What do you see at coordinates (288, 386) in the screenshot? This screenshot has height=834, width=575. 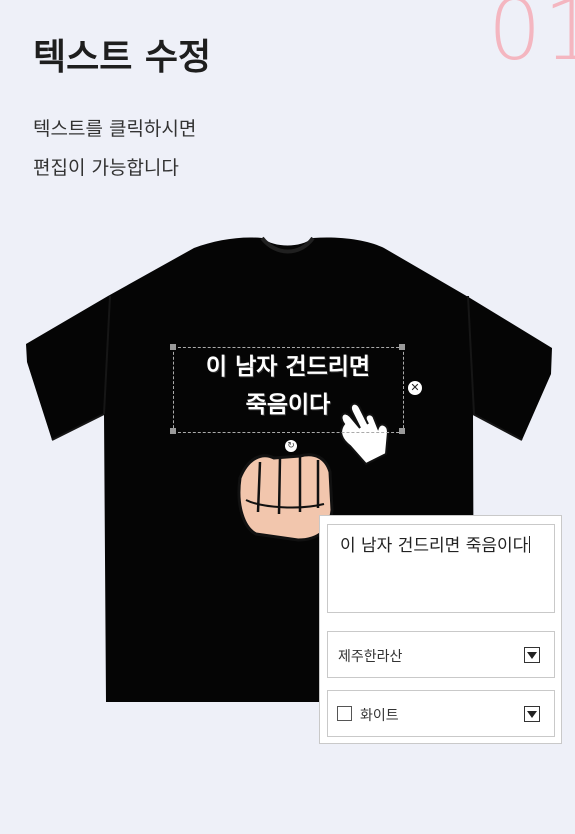 I see `shirt-print-text: 이 남자 건드리면 죽음이다` at bounding box center [288, 386].